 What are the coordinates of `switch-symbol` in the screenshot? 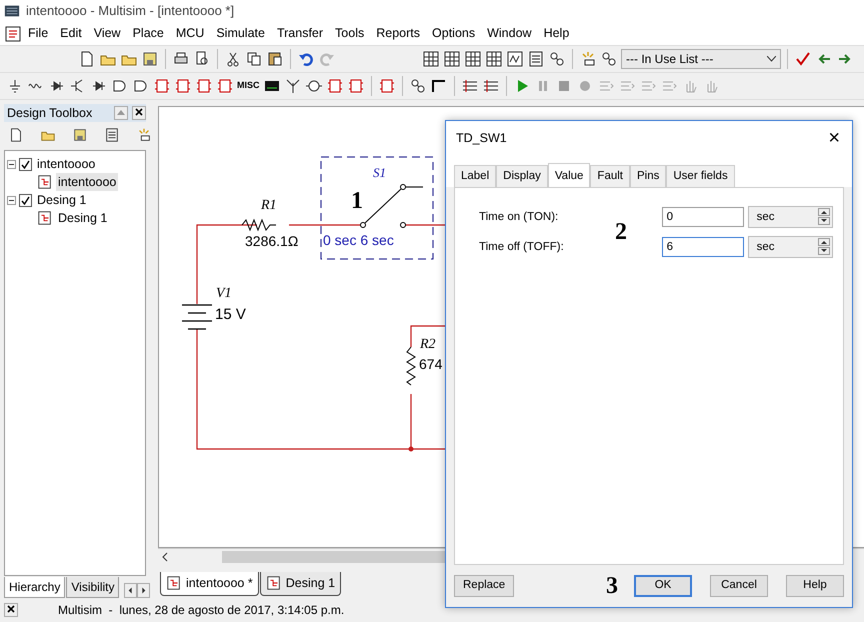 It's located at (392, 206).